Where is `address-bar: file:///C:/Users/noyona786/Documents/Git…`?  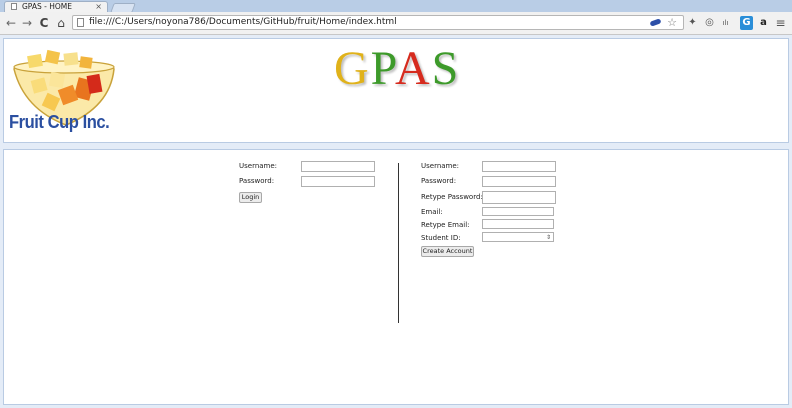
address-bar: file:///C:/Users/noyona786/Documents/Git… is located at coordinates (378, 22).